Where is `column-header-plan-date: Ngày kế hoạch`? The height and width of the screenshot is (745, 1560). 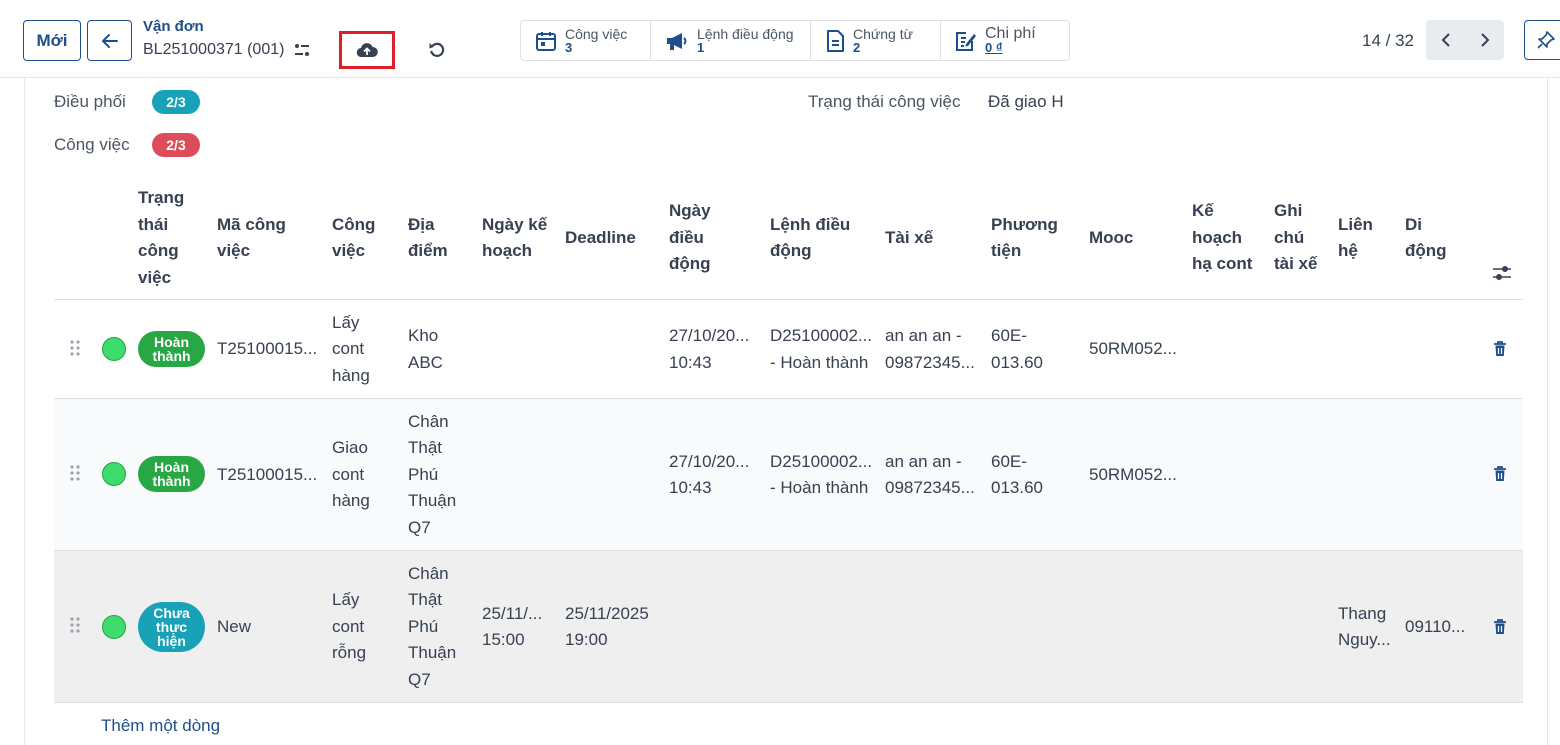
column-header-plan-date: Ngày kế hoạch is located at coordinates (517, 238).